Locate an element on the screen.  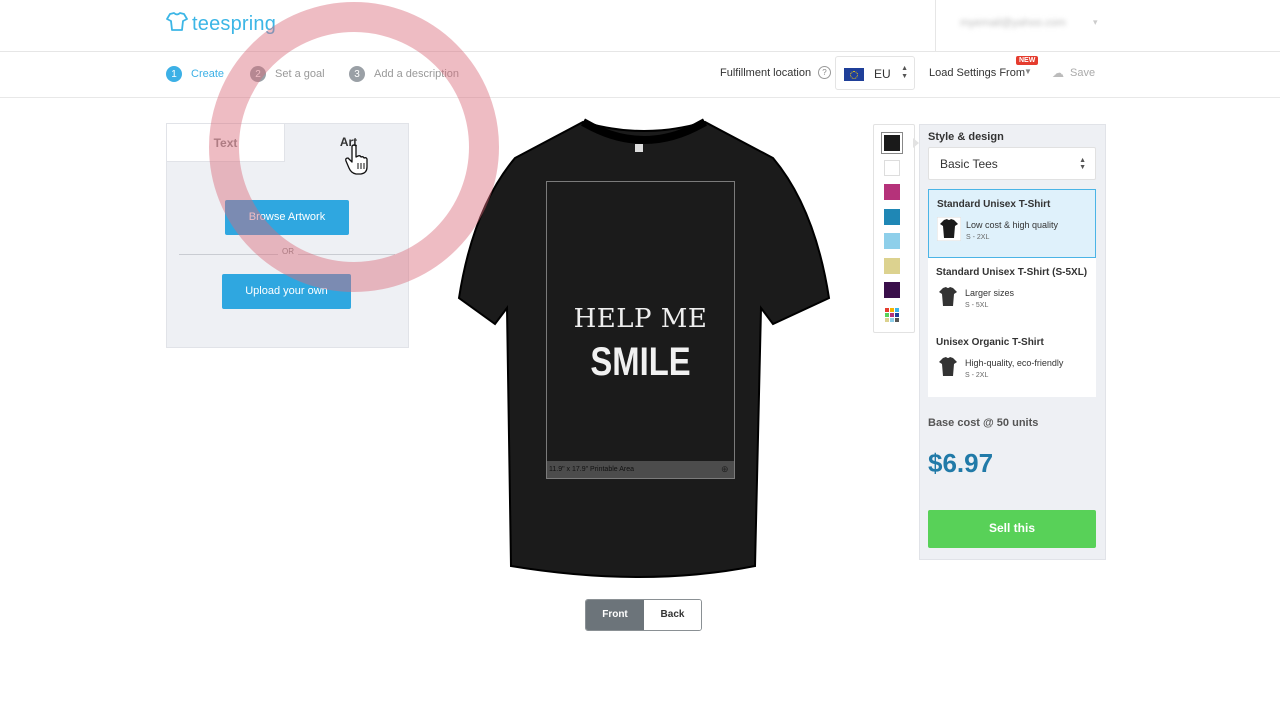
teespring-logo: teespring is located at coordinates (221, 24).